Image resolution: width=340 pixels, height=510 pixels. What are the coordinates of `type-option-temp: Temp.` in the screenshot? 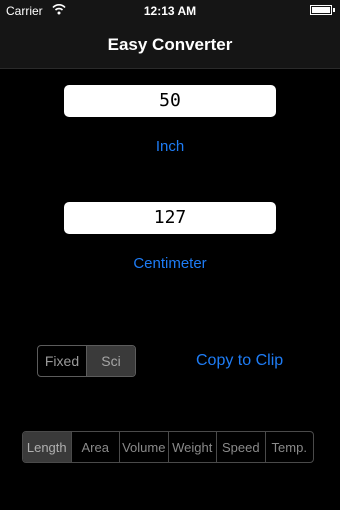 It's located at (289, 447).